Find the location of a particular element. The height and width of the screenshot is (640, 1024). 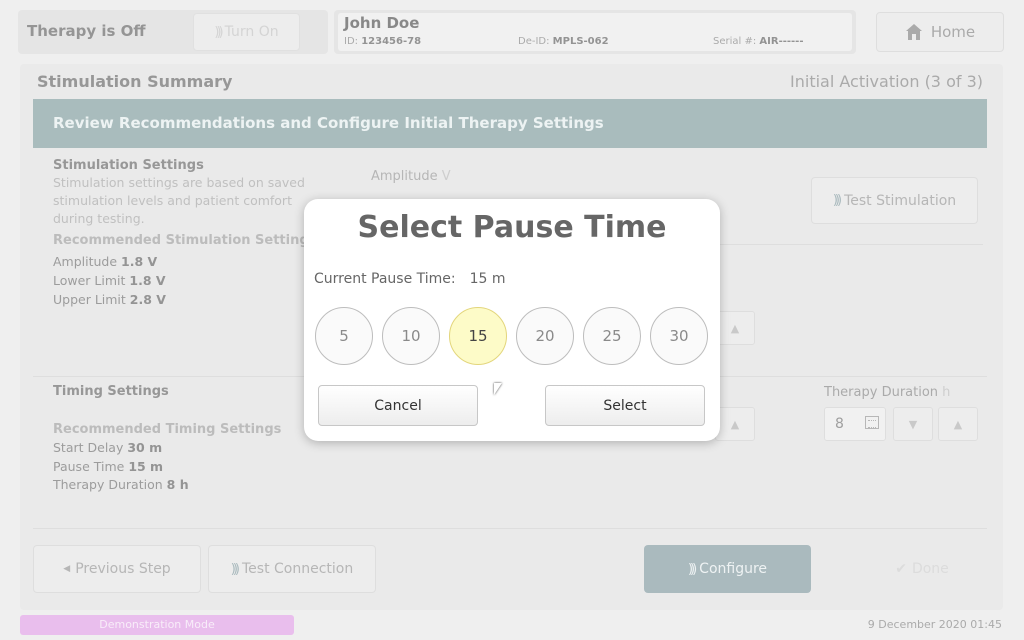

current-pause-time-label: Current Pause Time: is located at coordinates (385, 279).